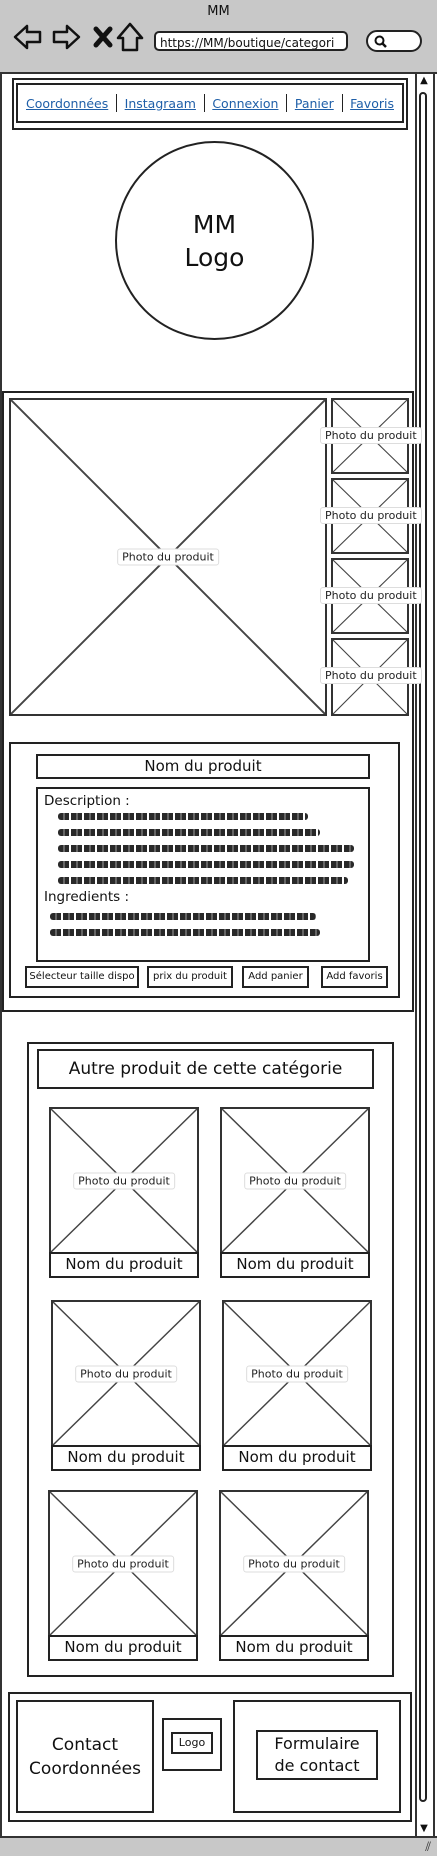 This screenshot has width=437, height=1856. Describe the element at coordinates (424, 81) in the screenshot. I see `scroll-up-icon: ▲` at that location.